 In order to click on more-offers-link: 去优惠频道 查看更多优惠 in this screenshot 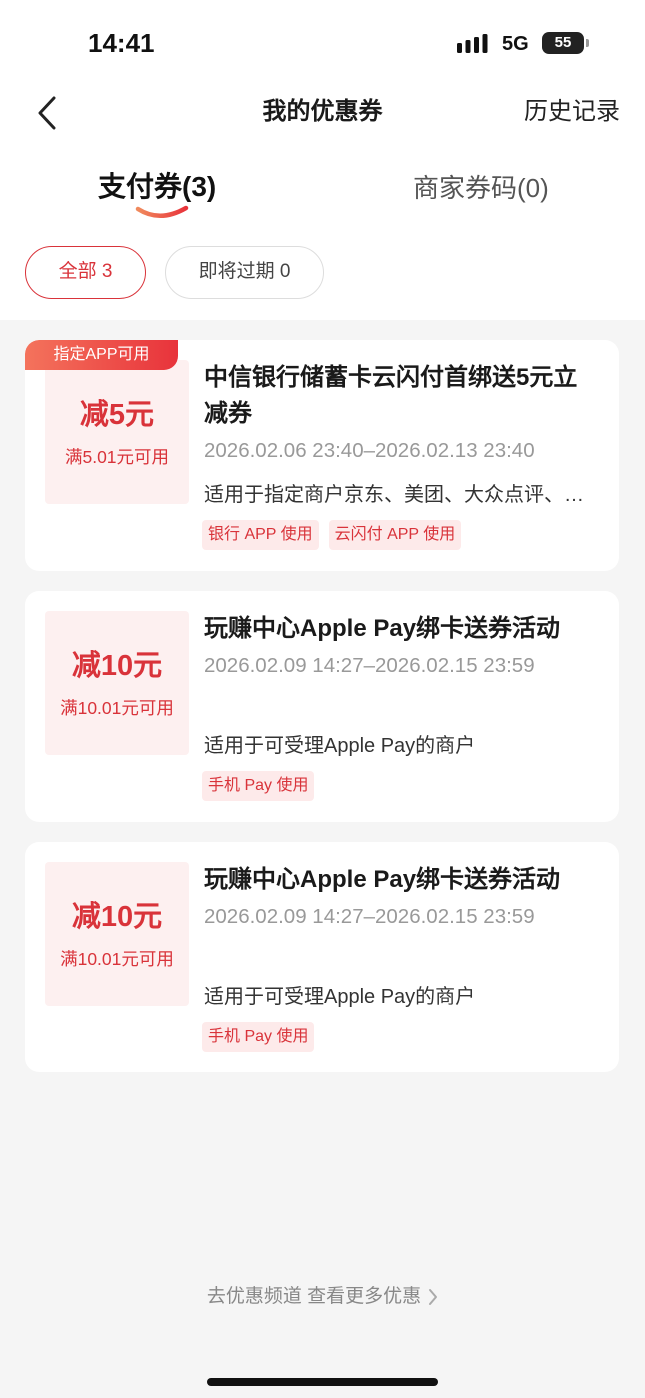, I will do `click(322, 1297)`.